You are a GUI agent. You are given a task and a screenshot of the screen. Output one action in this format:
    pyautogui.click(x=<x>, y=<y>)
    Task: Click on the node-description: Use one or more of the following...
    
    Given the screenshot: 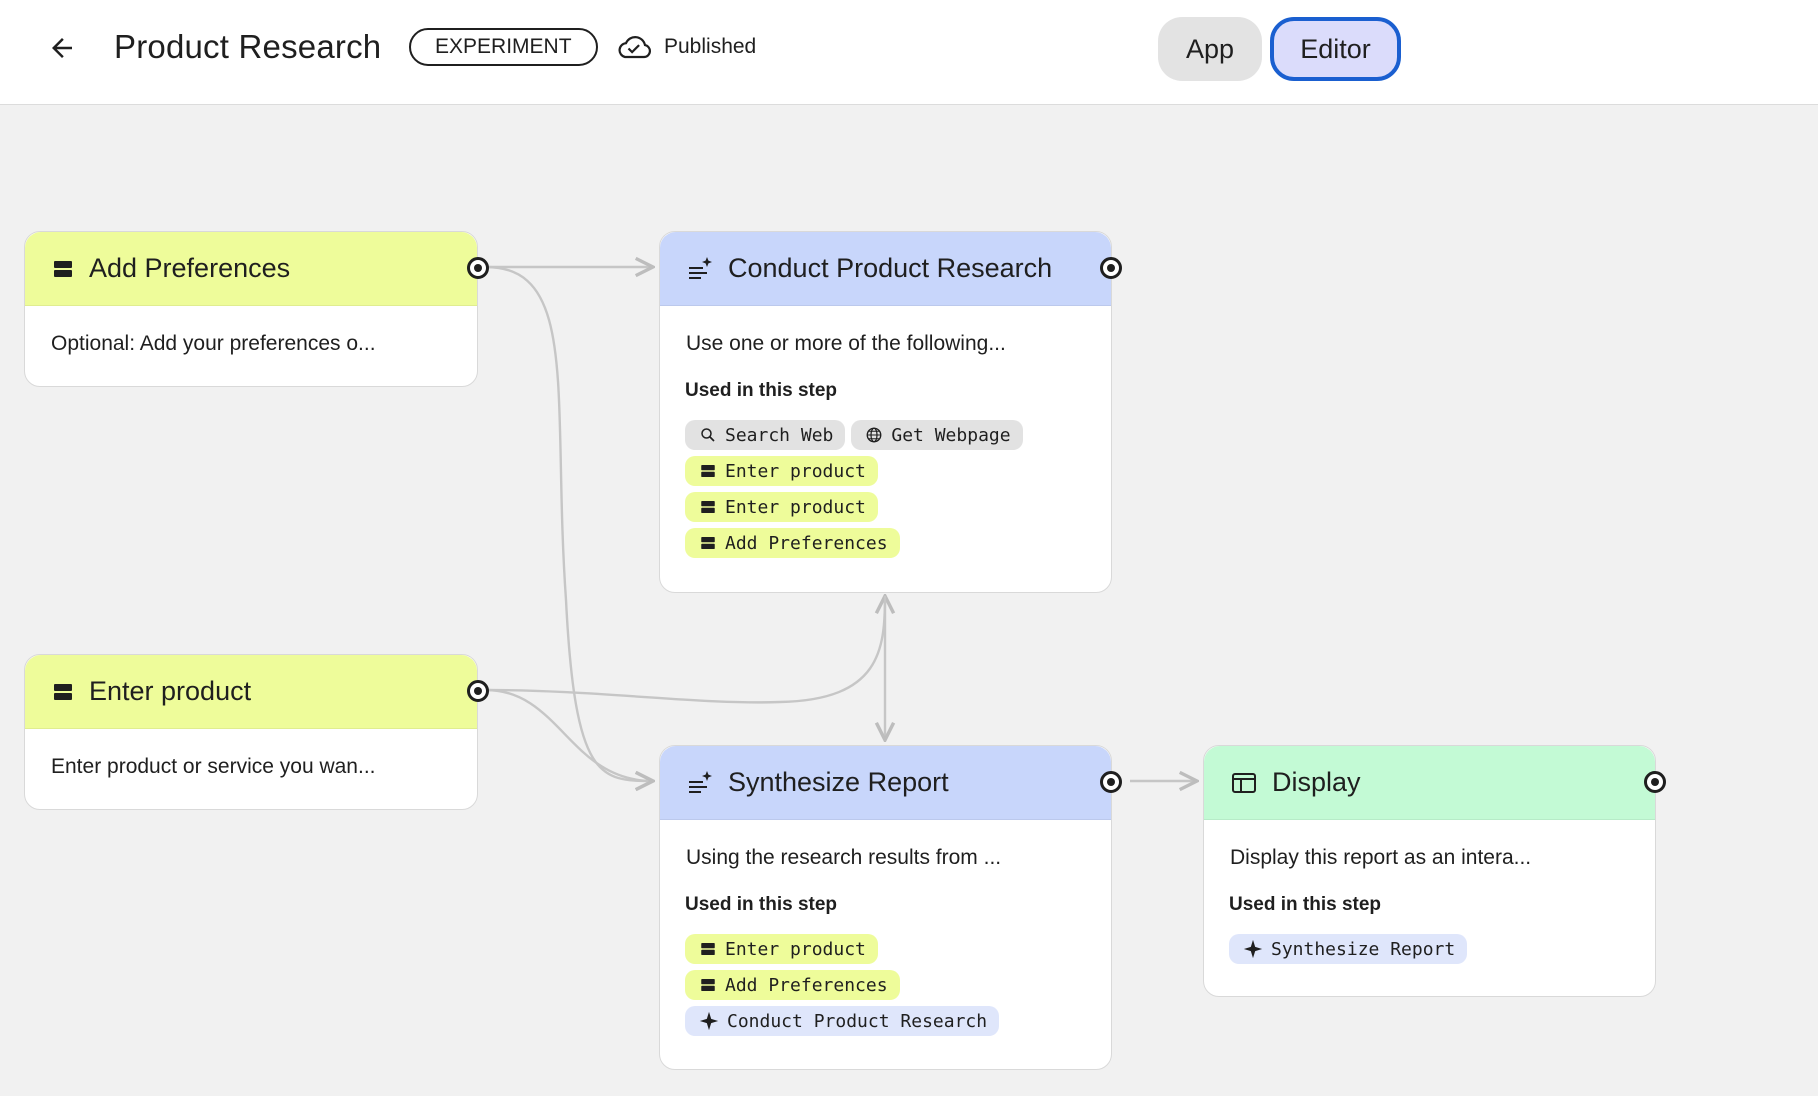 What is the action you would take?
    pyautogui.click(x=846, y=343)
    